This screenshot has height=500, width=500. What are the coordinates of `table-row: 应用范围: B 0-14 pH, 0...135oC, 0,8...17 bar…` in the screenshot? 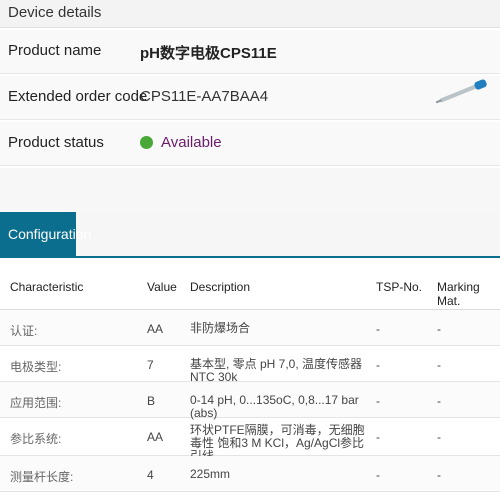 It's located at (250, 401).